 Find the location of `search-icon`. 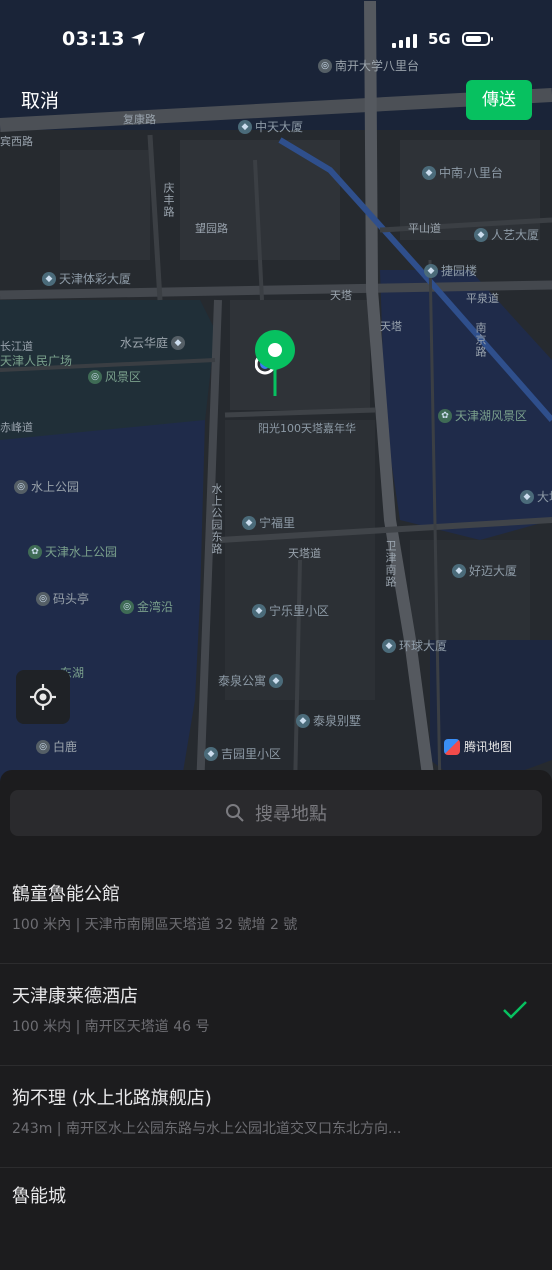

search-icon is located at coordinates (235, 813).